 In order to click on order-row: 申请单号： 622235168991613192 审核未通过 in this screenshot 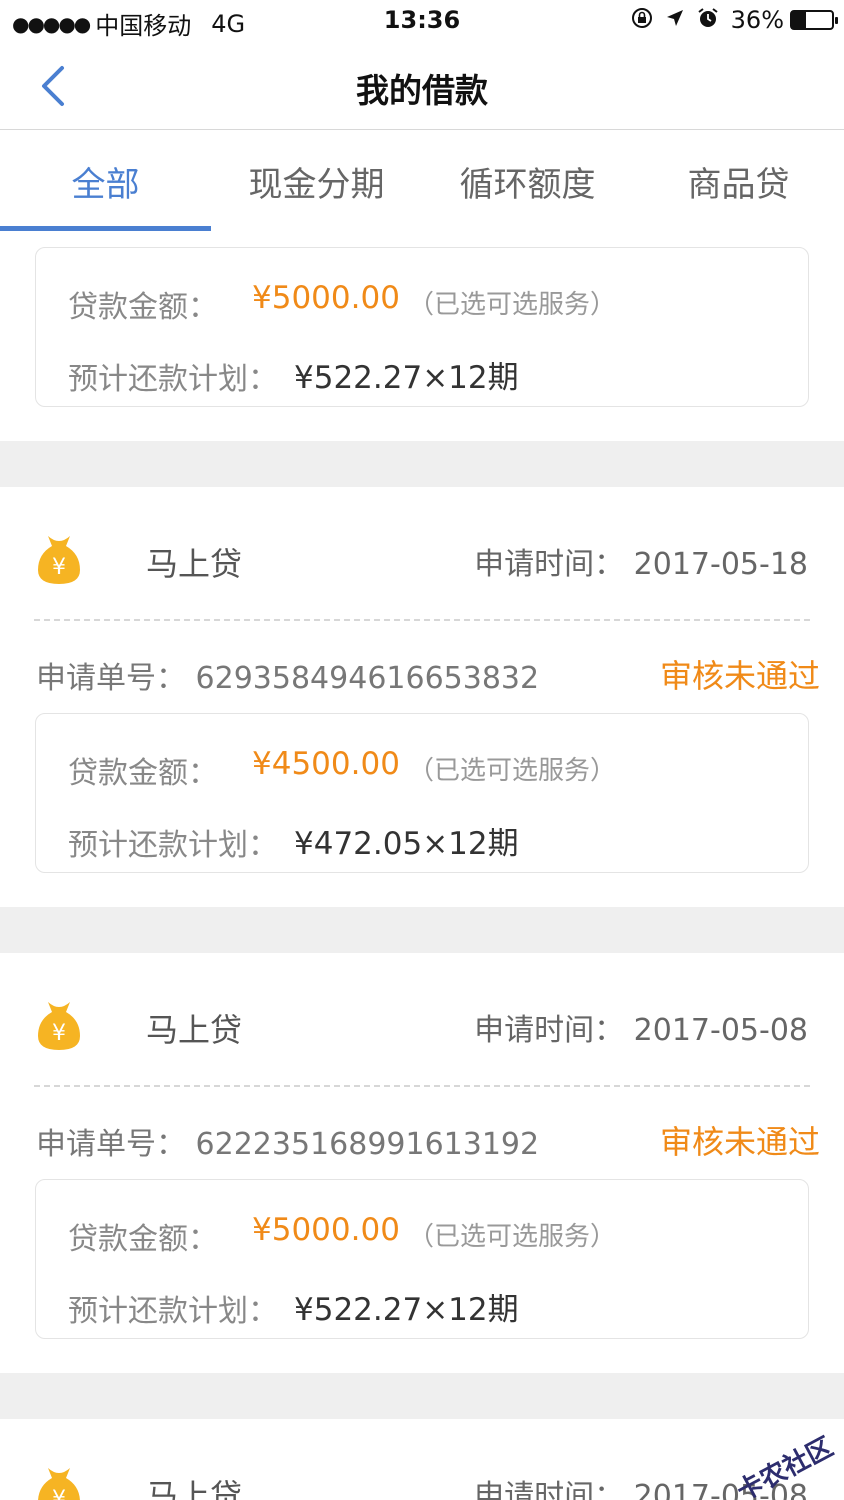, I will do `click(422, 1133)`.